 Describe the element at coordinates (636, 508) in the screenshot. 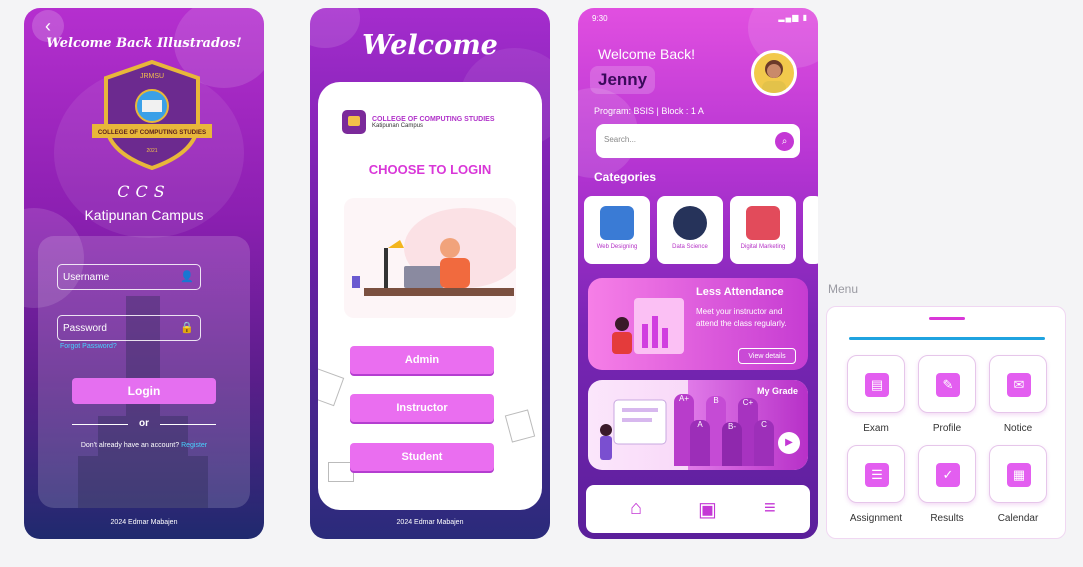

I see `home-icon: ⌂` at that location.